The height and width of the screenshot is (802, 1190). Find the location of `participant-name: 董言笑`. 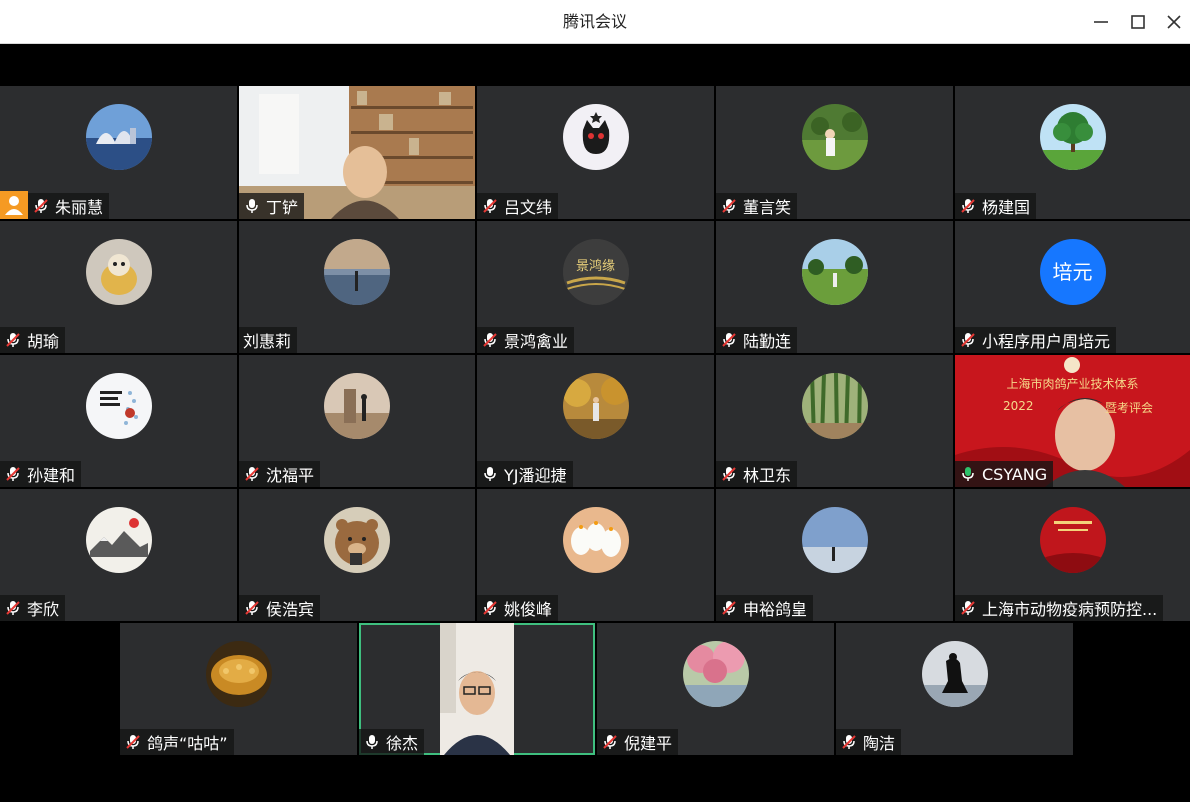

participant-name: 董言笑 is located at coordinates (767, 207).